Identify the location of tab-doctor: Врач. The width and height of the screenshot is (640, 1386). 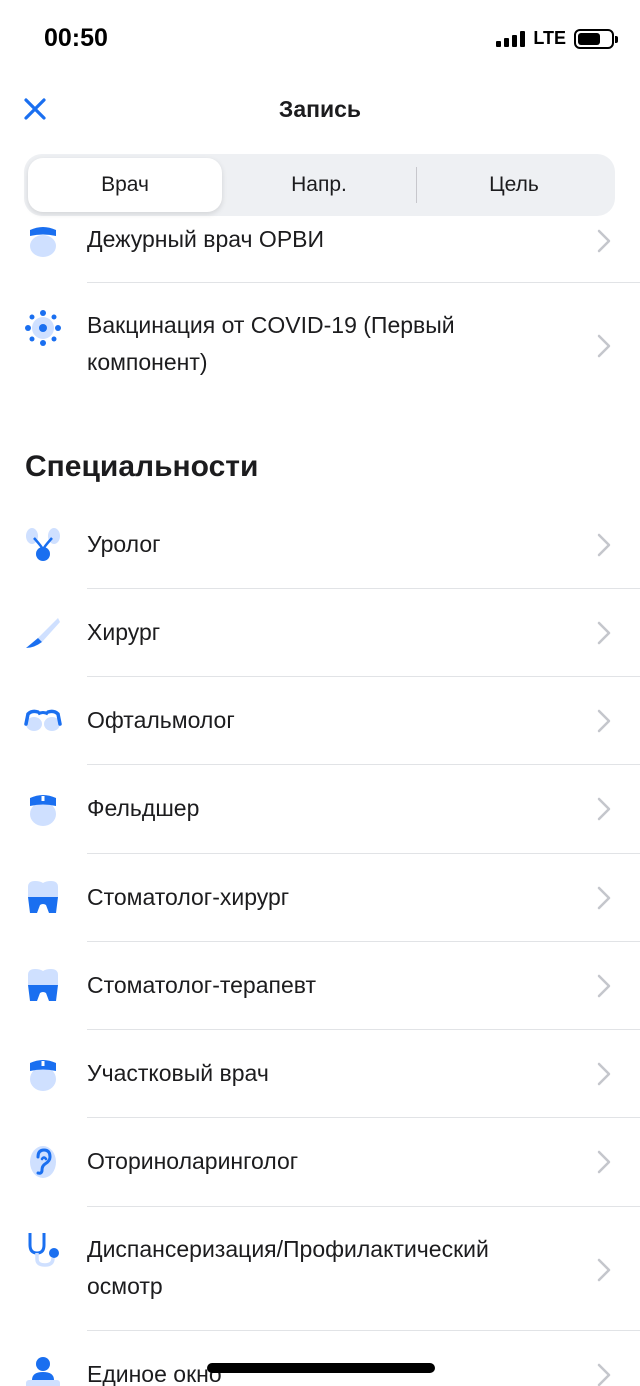
(125, 185).